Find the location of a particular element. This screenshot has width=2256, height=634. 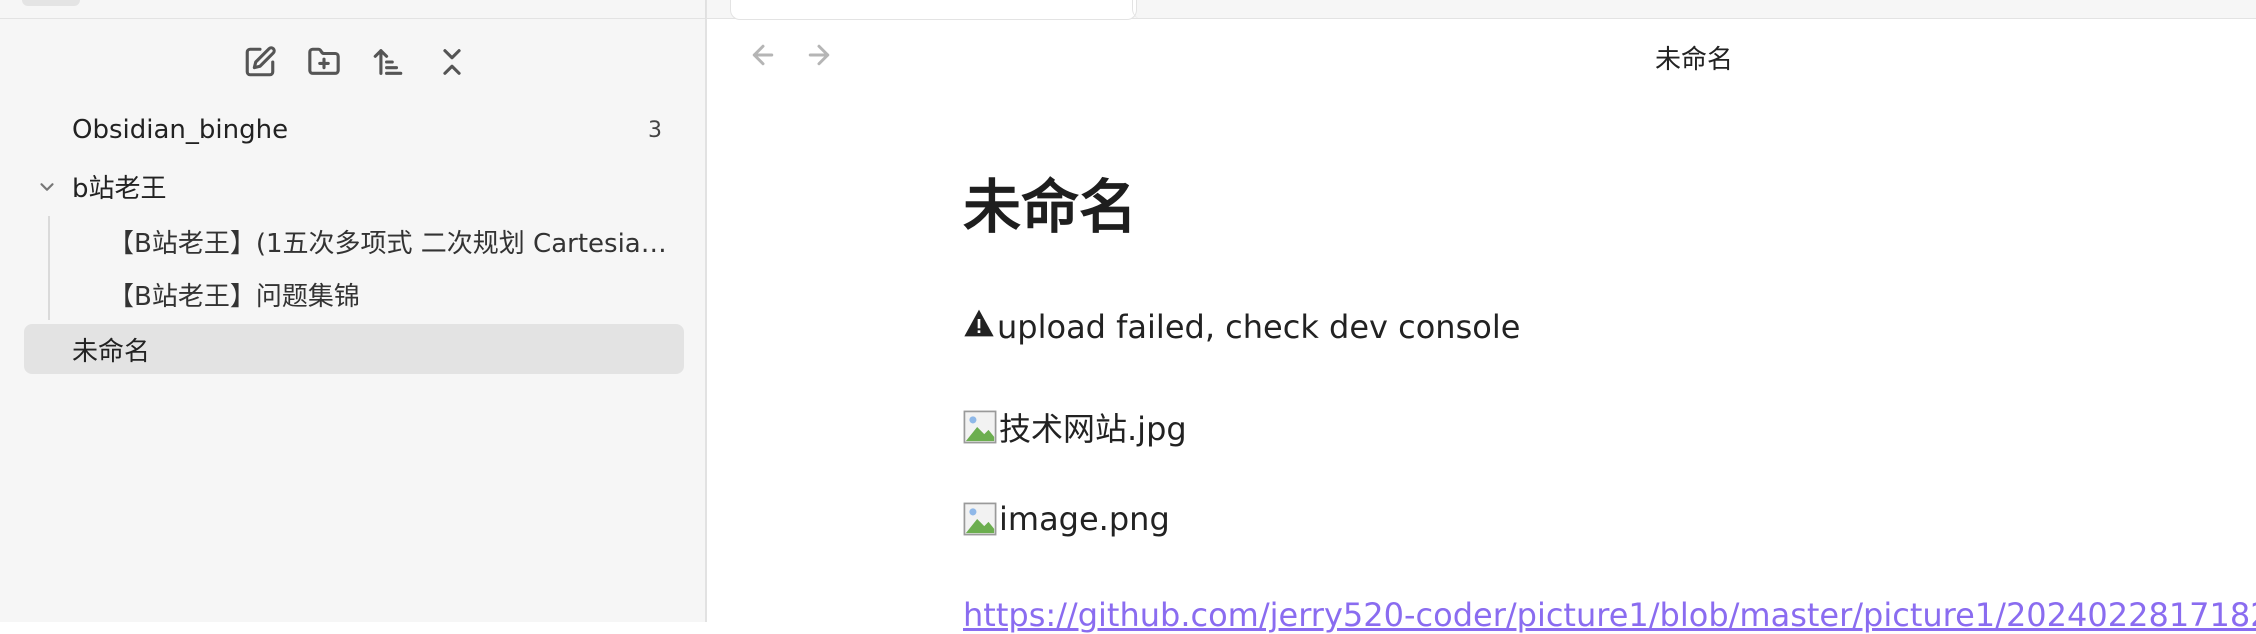

vault-count-badge: 3 is located at coordinates (655, 130).